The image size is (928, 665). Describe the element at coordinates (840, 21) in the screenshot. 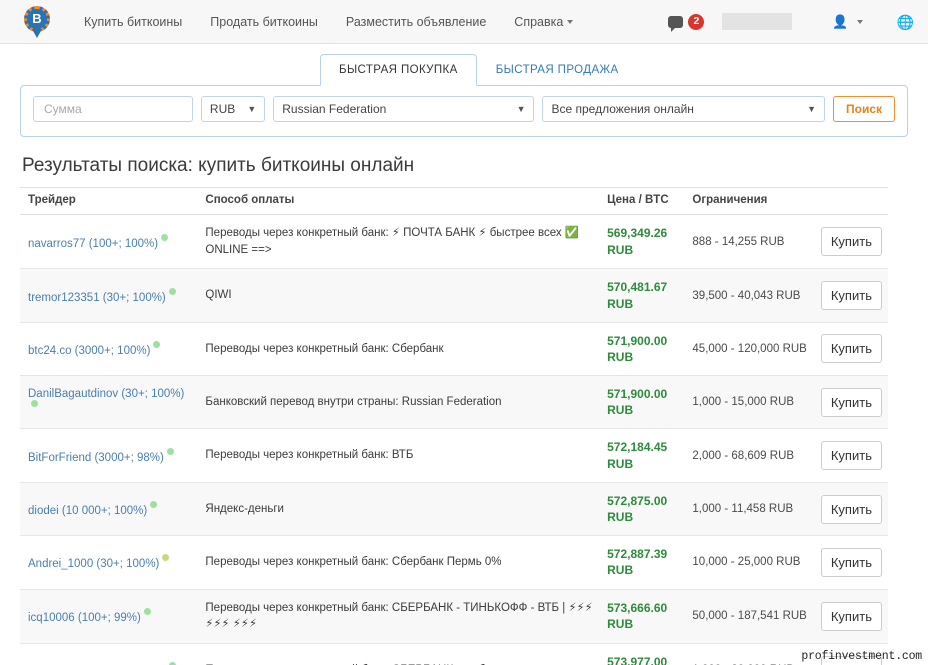

I see `person-icon: 👤` at that location.